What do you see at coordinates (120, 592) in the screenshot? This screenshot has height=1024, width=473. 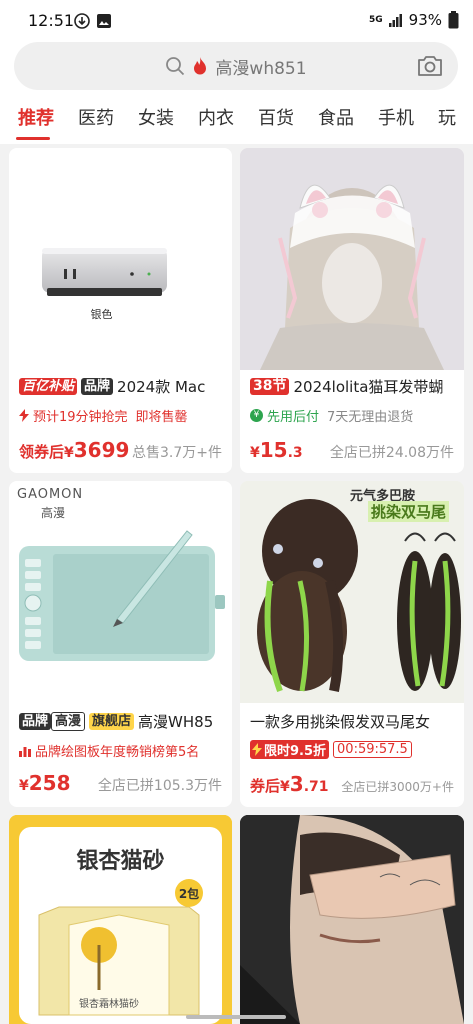 I see `product-image: GAOMON 高漫` at bounding box center [120, 592].